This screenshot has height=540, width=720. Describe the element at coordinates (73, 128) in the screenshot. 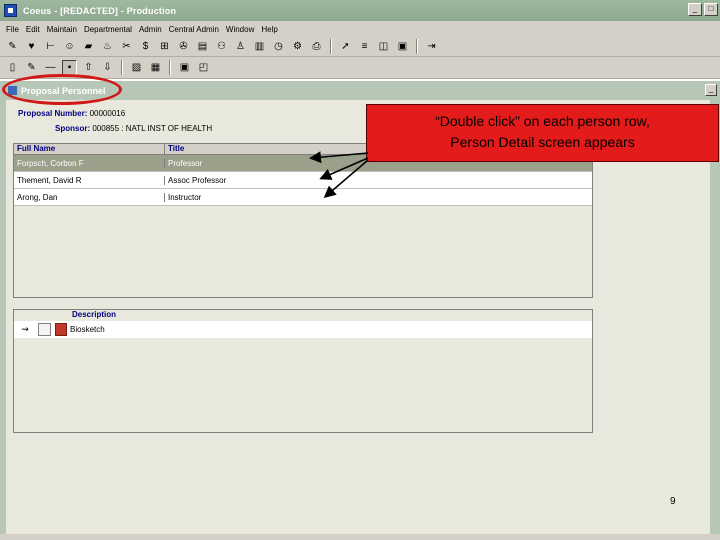

I see `sponsor-label: Sponsor:` at that location.